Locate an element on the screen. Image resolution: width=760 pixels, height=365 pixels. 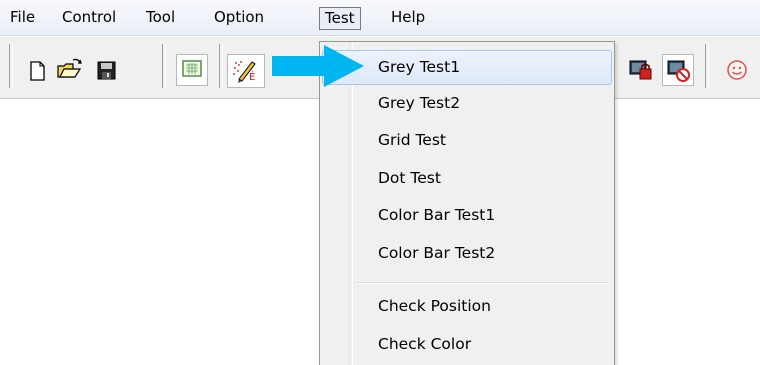
menu-separator is located at coordinates (483, 283).